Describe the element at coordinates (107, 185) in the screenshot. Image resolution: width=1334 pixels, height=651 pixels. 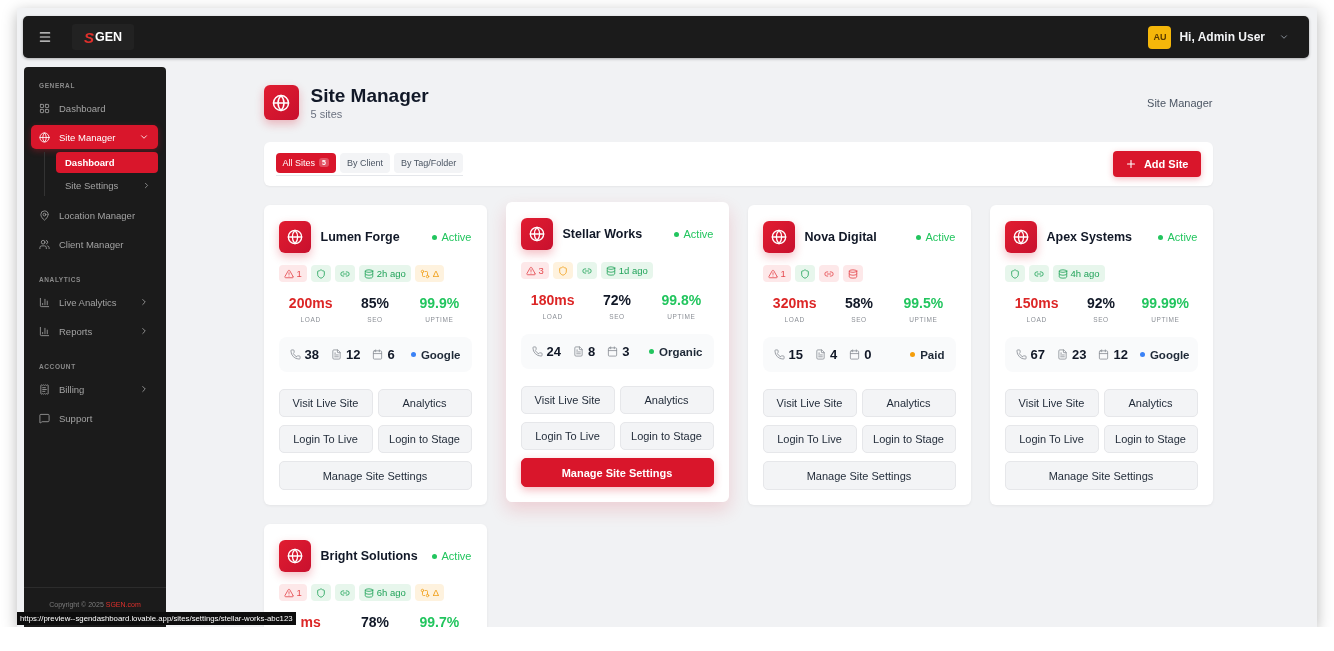
I see `nav-subitem: Site Settings` at that location.